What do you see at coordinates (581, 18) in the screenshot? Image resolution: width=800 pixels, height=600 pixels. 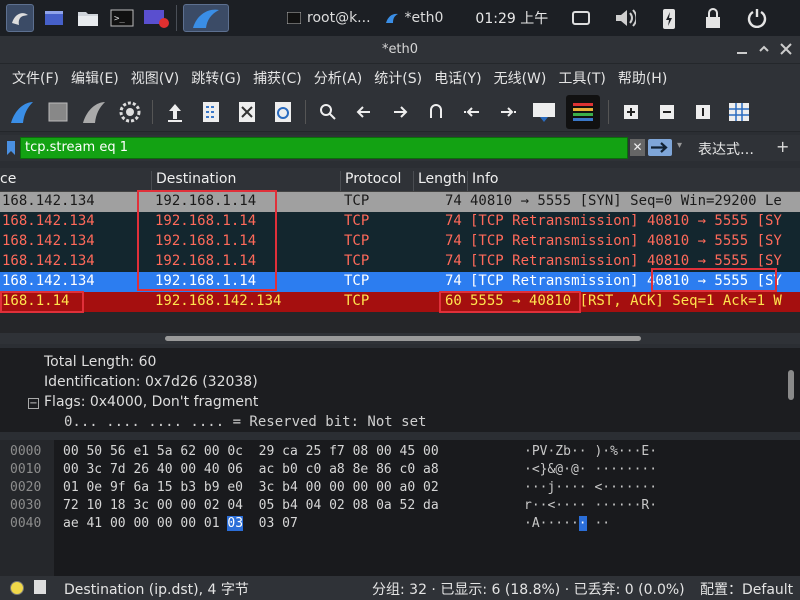 I see `notification-icon` at bounding box center [581, 18].